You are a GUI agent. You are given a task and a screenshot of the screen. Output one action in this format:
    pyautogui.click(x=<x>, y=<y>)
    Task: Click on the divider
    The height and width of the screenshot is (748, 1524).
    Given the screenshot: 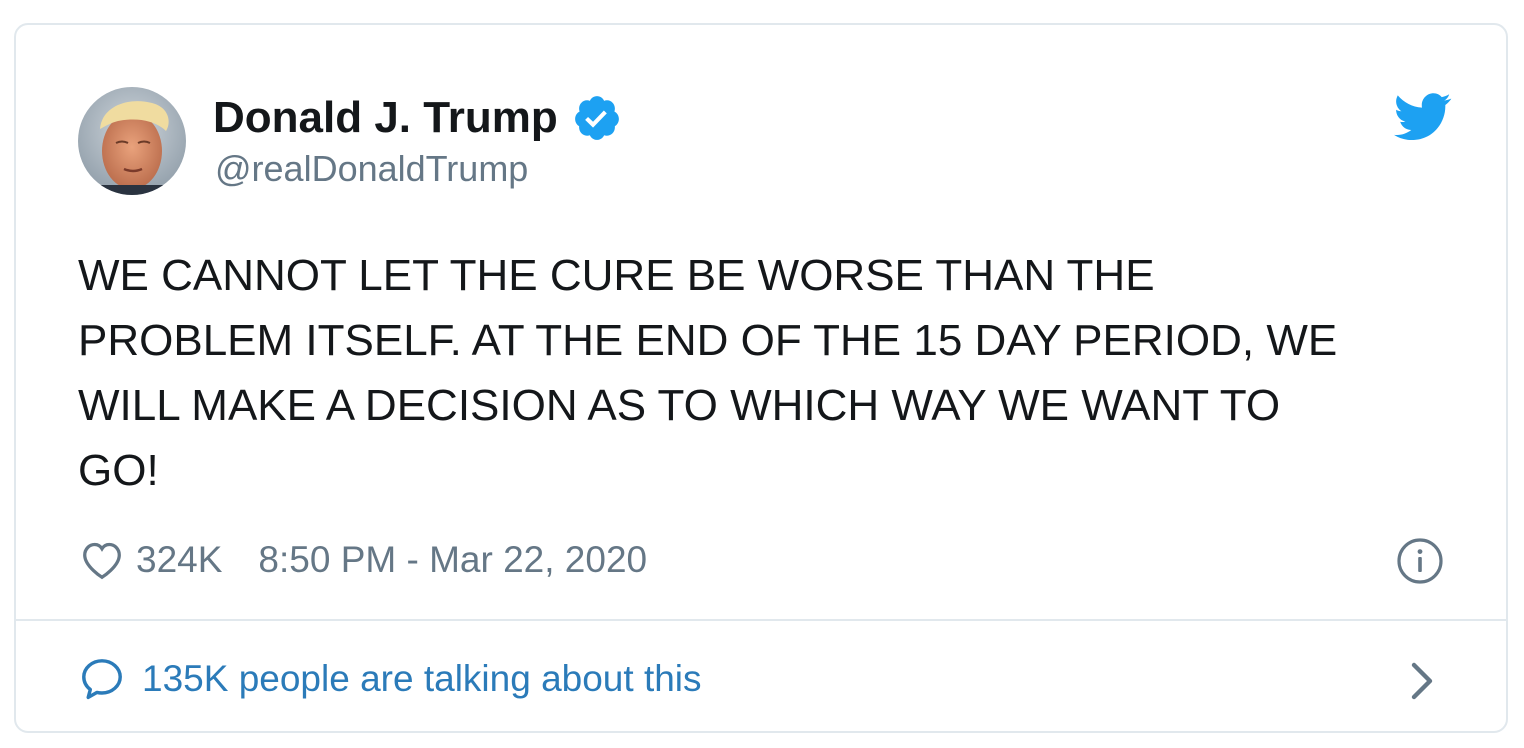 What is the action you would take?
    pyautogui.click(x=761, y=620)
    